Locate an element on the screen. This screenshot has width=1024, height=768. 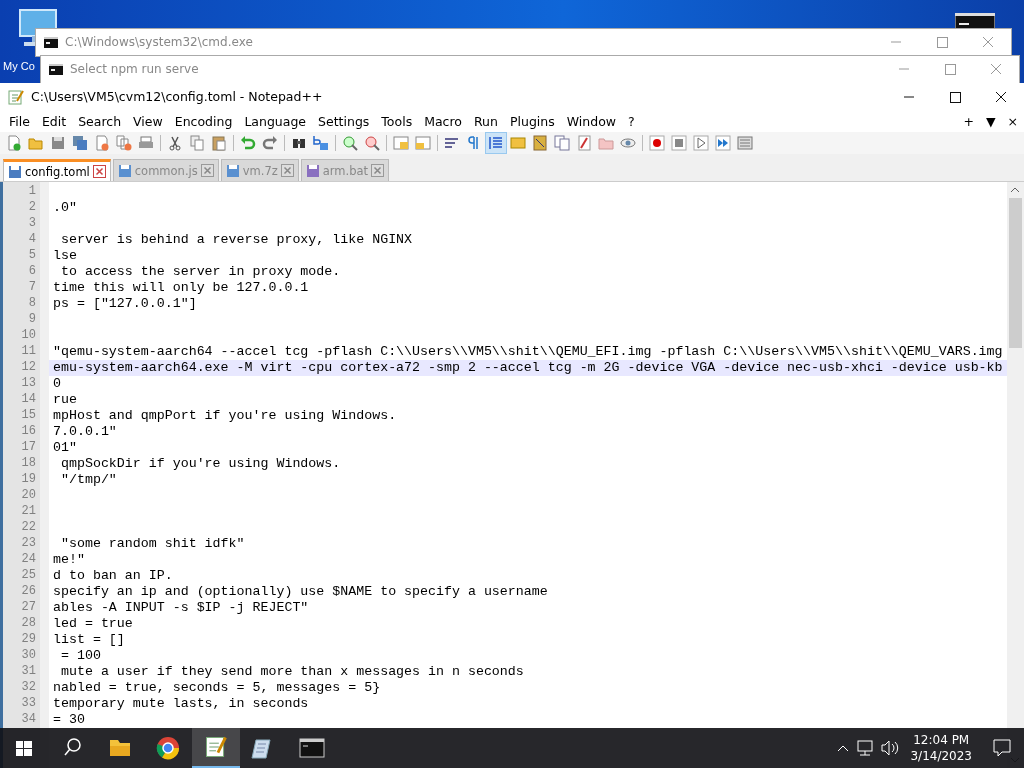
line-number: 28 is located at coordinates (28, 624).